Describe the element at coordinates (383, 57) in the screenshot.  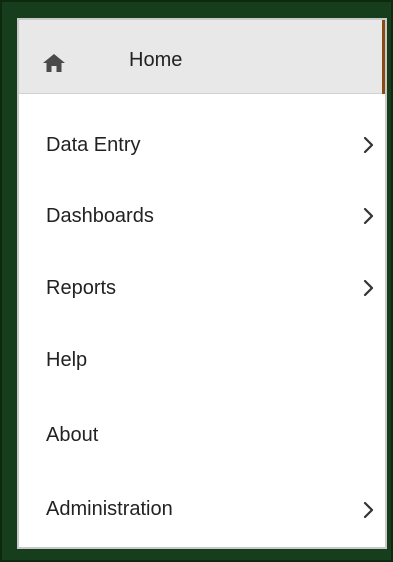
I see `menu-accent-bar` at that location.